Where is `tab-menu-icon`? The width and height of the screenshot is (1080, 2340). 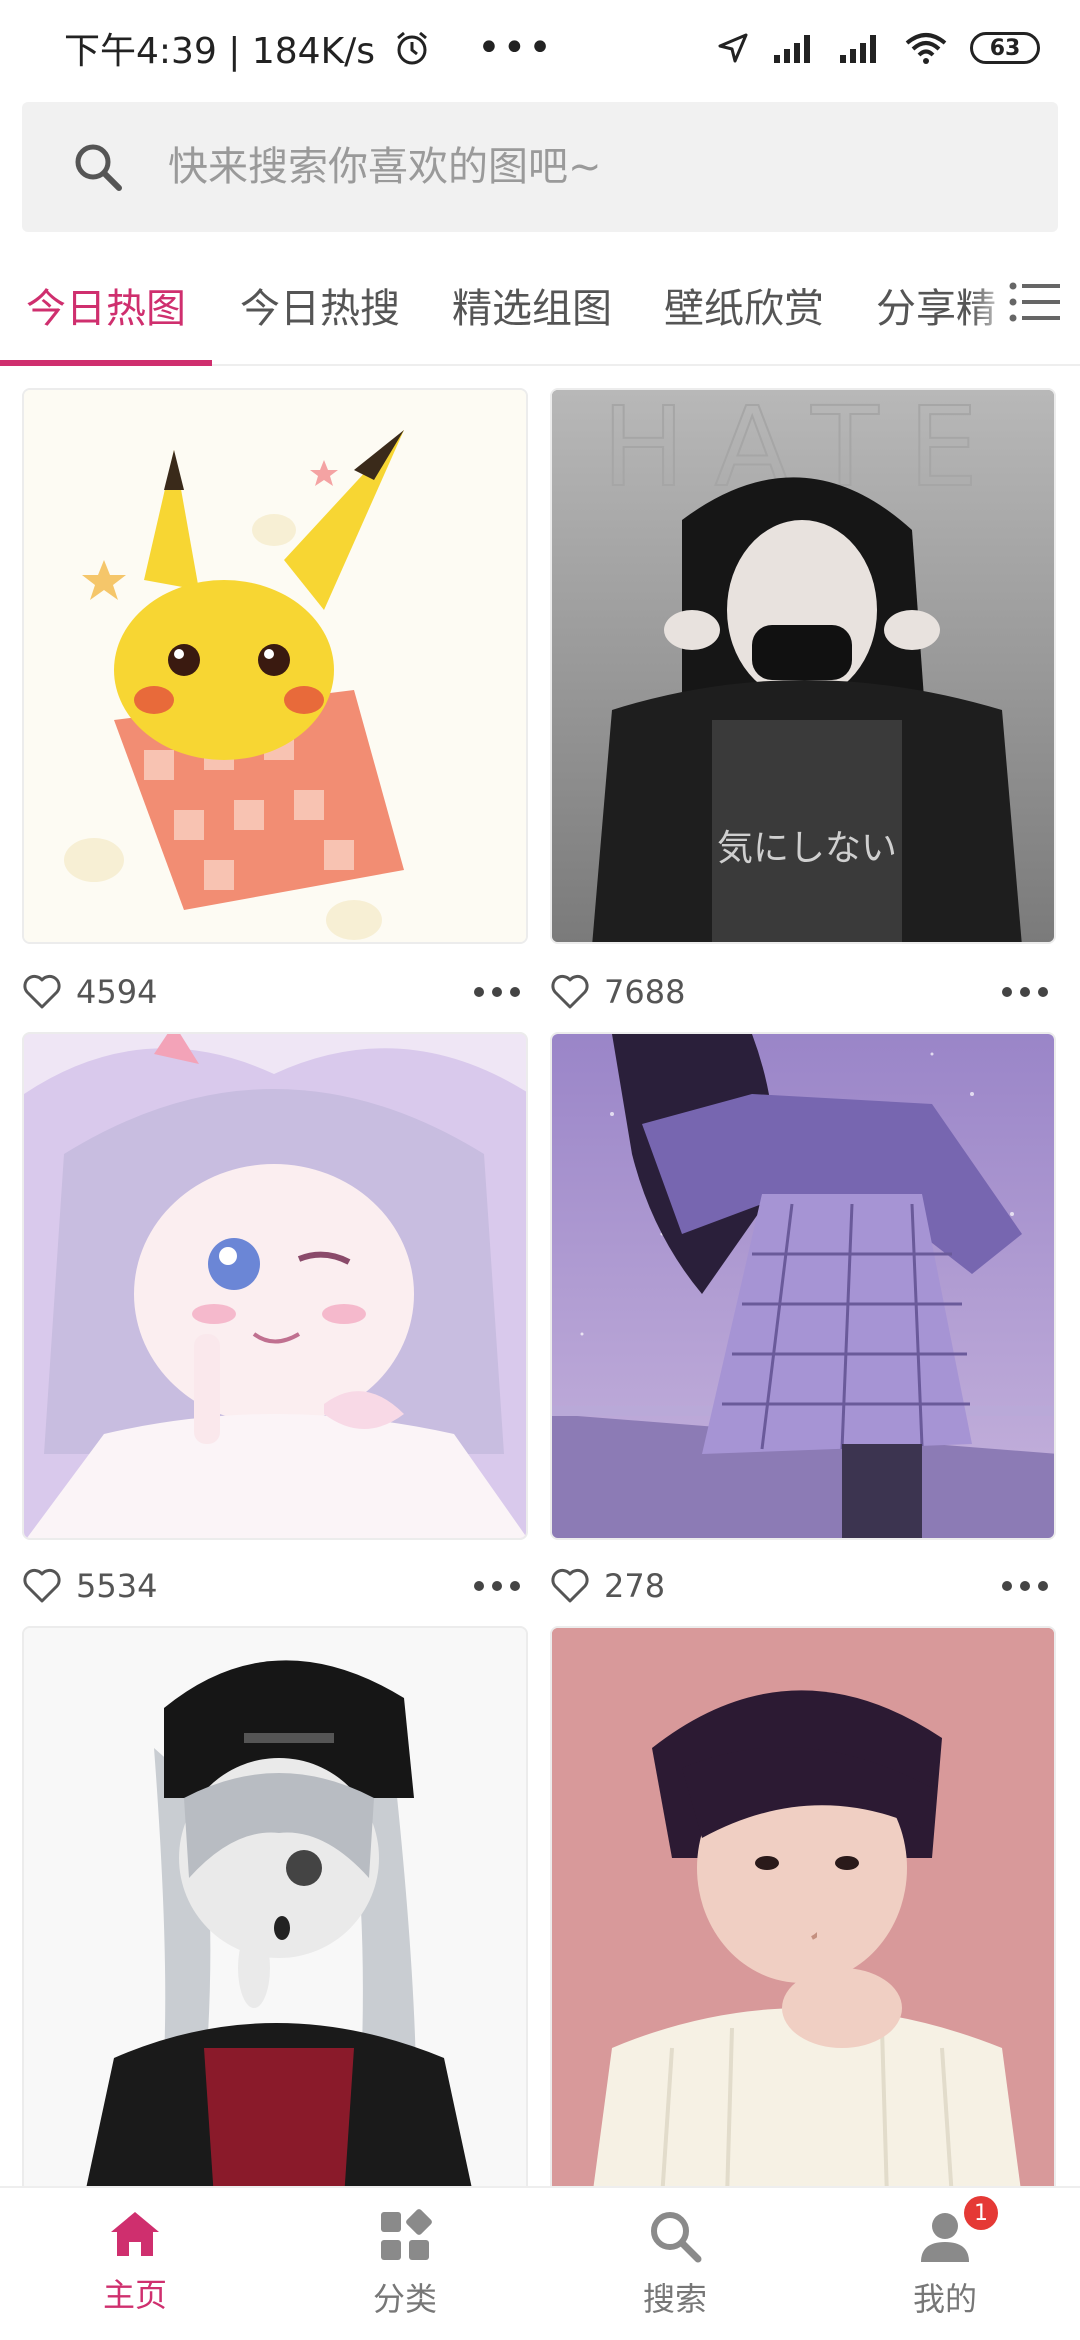
tab-menu-icon is located at coordinates (1035, 302).